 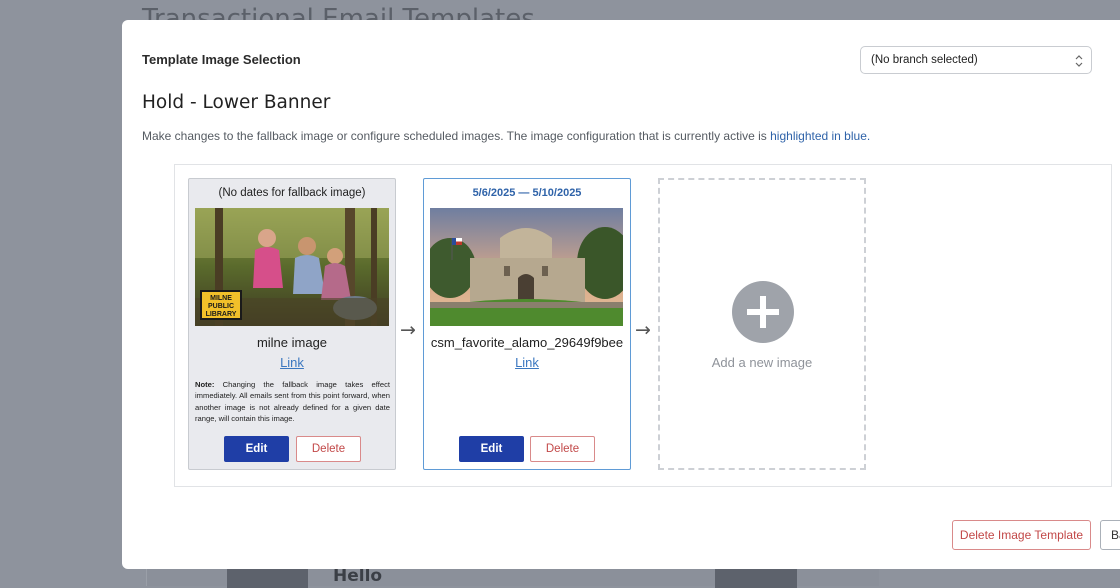 I want to click on library-badge-line-2: PUBLIC, so click(x=221, y=306).